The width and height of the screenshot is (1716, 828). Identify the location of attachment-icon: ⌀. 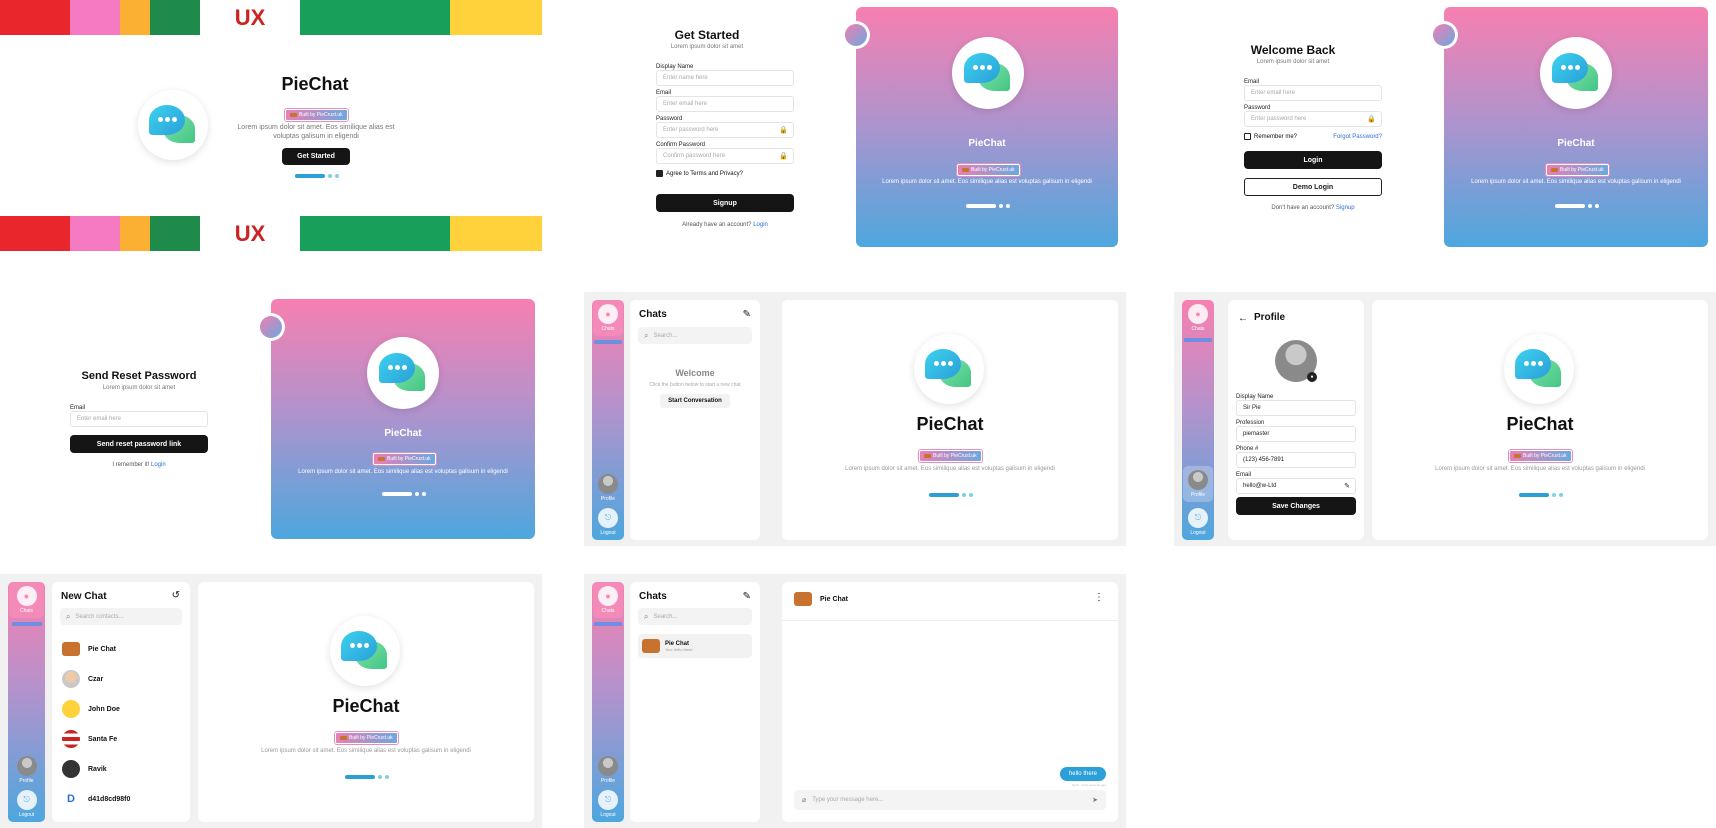
(804, 800).